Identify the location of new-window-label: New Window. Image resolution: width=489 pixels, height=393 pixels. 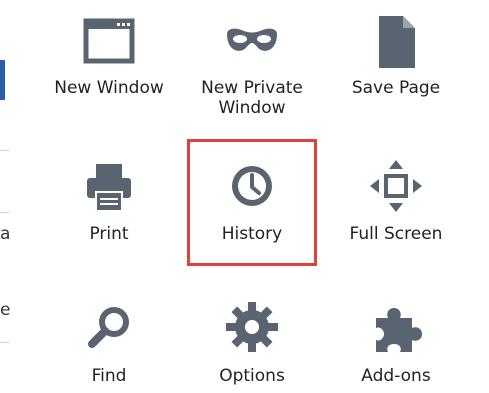
(109, 88).